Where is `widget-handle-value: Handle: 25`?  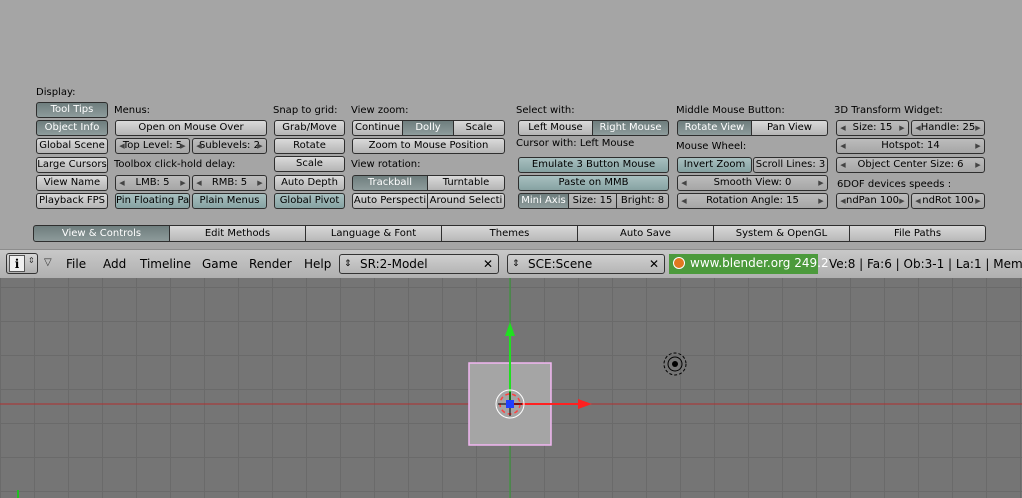 widget-handle-value: Handle: 25 is located at coordinates (948, 127).